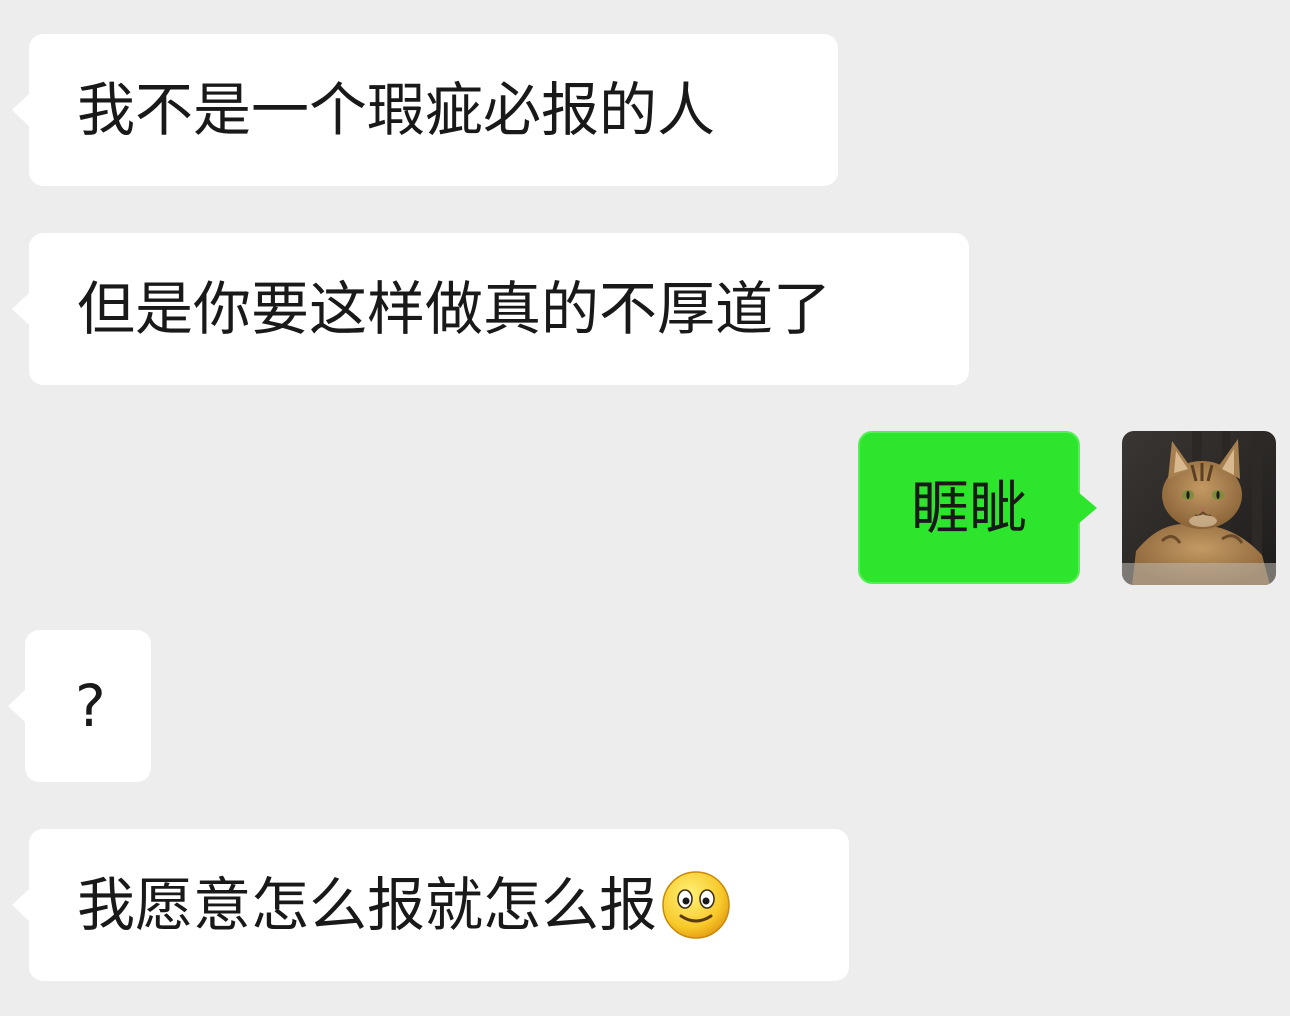 The image size is (1290, 1016). I want to click on message-bubble-incoming: 但是你要这样做真的不厚道了, so click(490, 309).